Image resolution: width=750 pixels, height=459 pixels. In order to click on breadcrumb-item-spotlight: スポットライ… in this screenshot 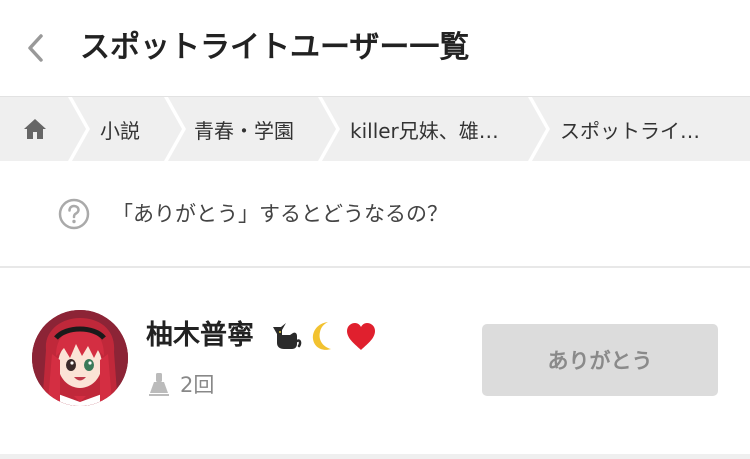, I will do `click(630, 129)`.